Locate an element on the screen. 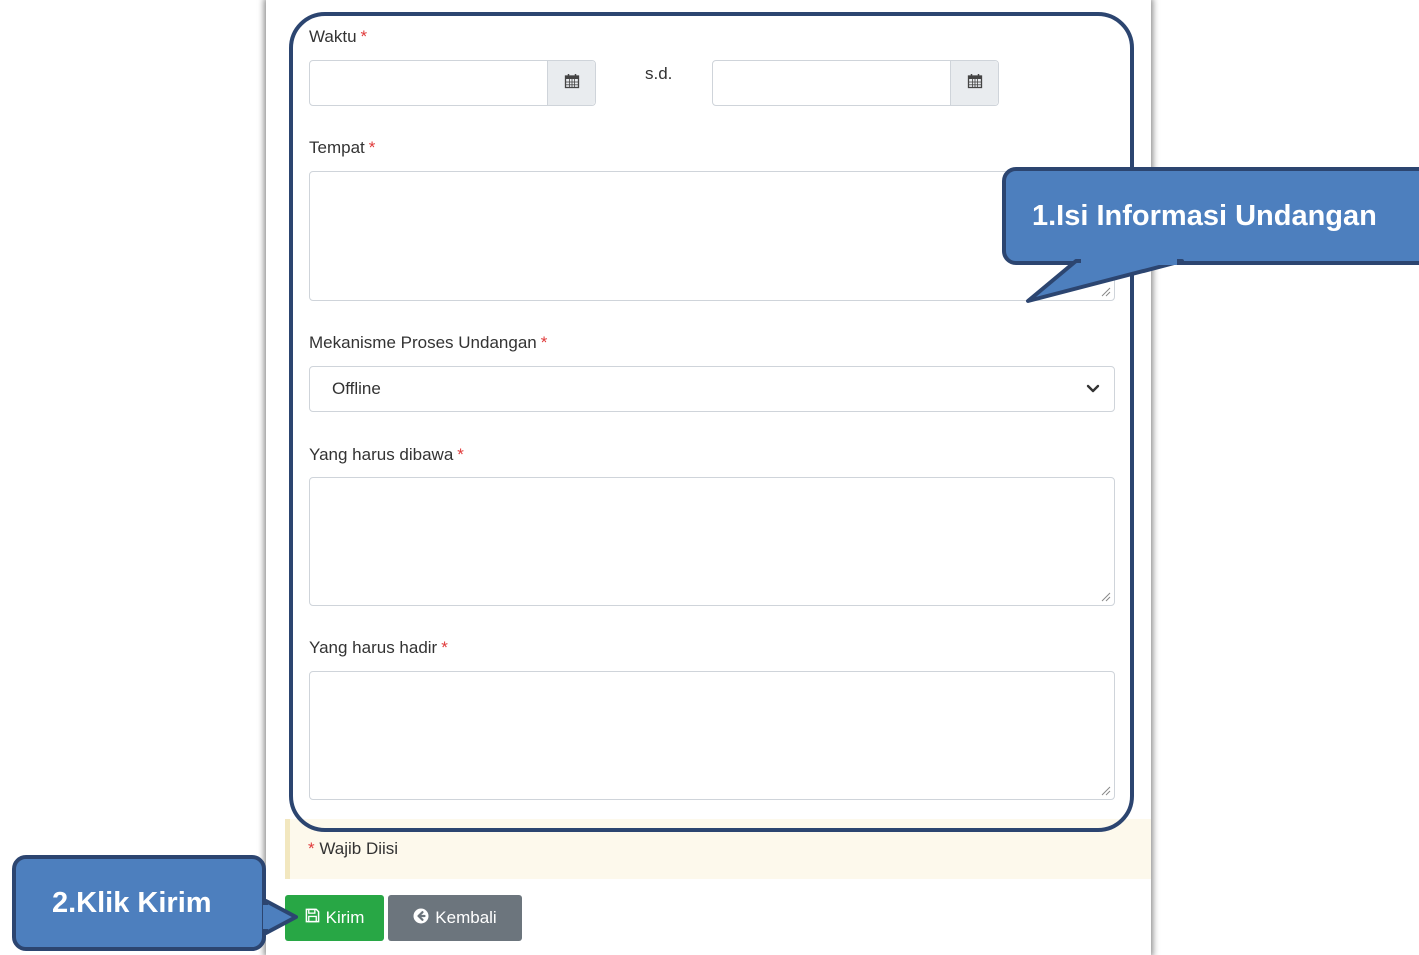  waktu-label-text: Waktu is located at coordinates (333, 36).